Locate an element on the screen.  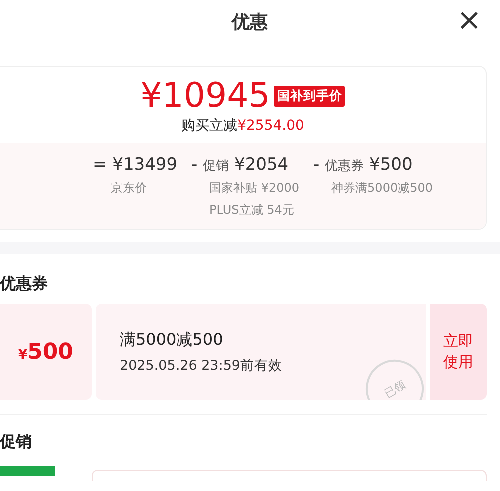
promo-tag is located at coordinates (27, 471).